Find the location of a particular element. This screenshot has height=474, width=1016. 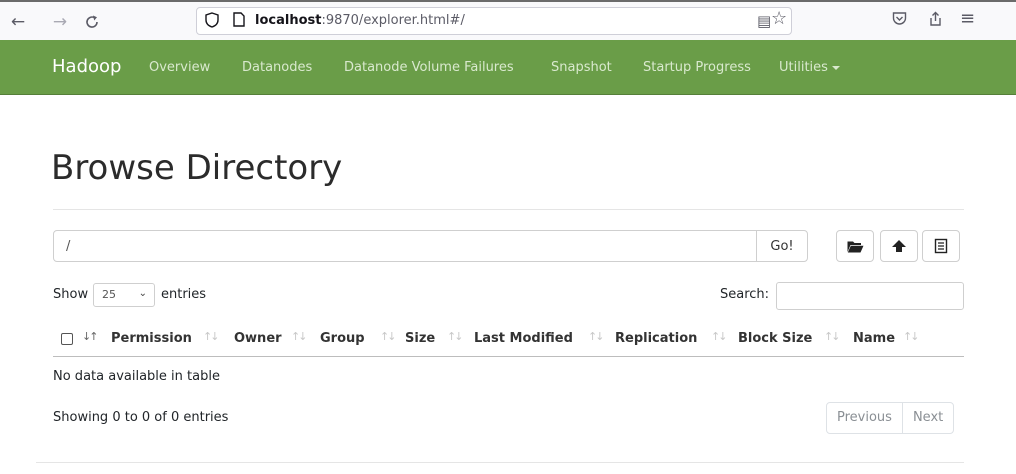

previous-button: Previous is located at coordinates (864, 418).